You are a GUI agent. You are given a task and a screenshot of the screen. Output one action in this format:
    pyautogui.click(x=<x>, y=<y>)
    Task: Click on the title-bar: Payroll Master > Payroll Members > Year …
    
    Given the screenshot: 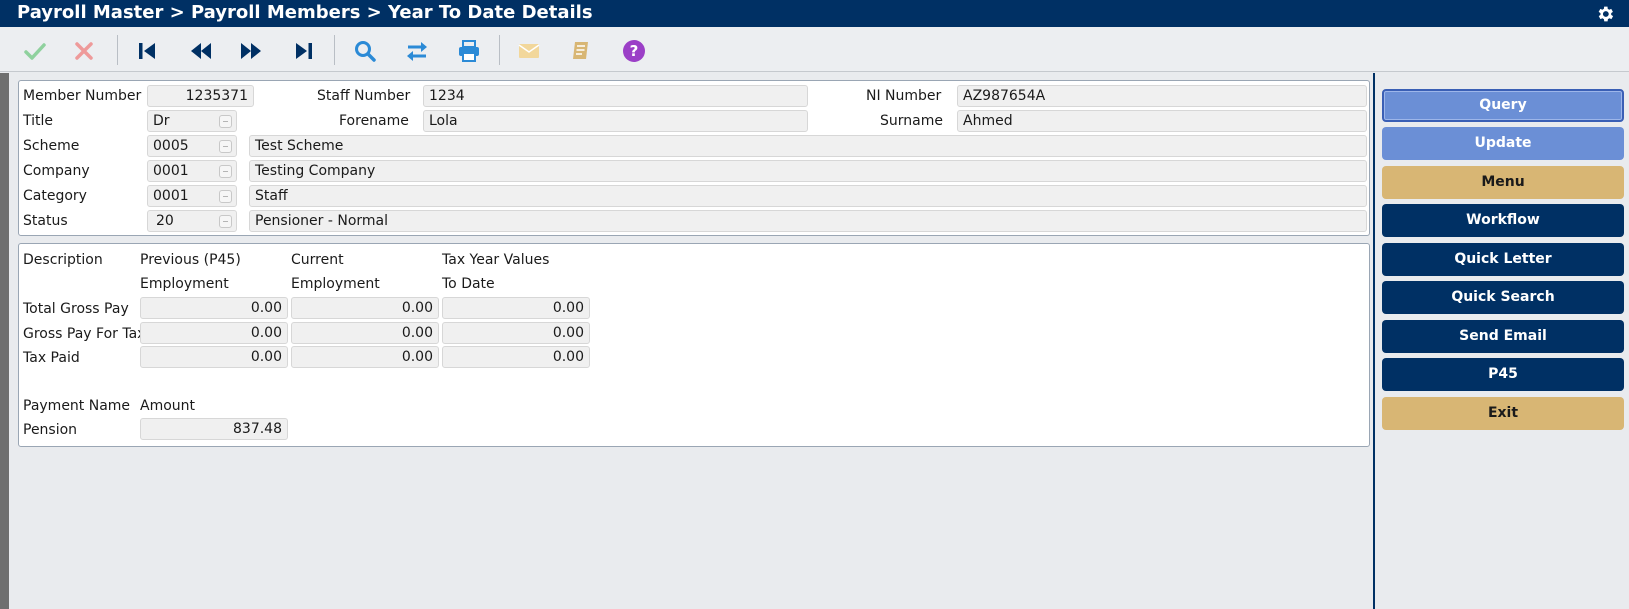 What is the action you would take?
    pyautogui.click(x=814, y=13)
    